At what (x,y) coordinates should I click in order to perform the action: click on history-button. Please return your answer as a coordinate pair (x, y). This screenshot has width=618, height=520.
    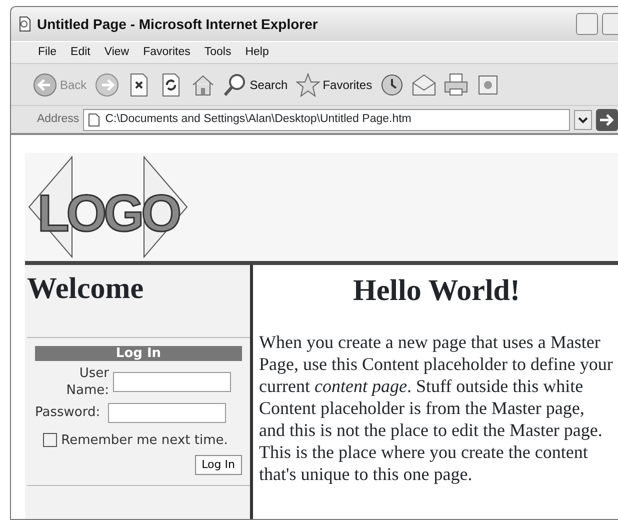
    Looking at the image, I should click on (392, 84).